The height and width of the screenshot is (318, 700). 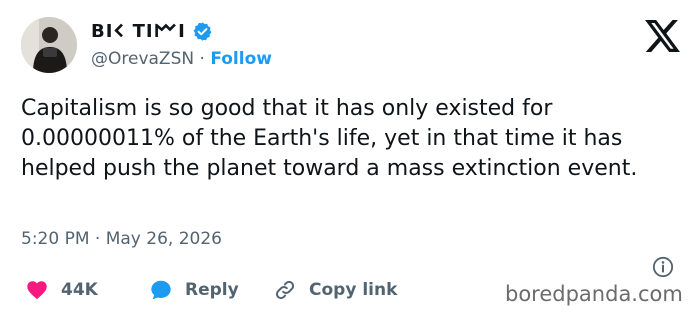 What do you see at coordinates (241, 59) in the screenshot?
I see `follow-button: Follow` at bounding box center [241, 59].